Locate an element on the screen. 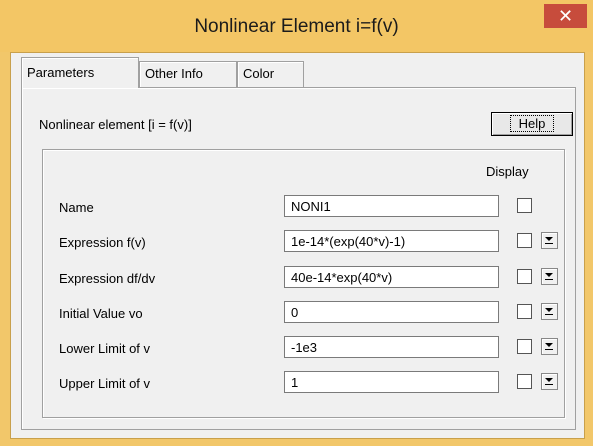  upper-limit-label: Upper Limit of v is located at coordinates (105, 383).